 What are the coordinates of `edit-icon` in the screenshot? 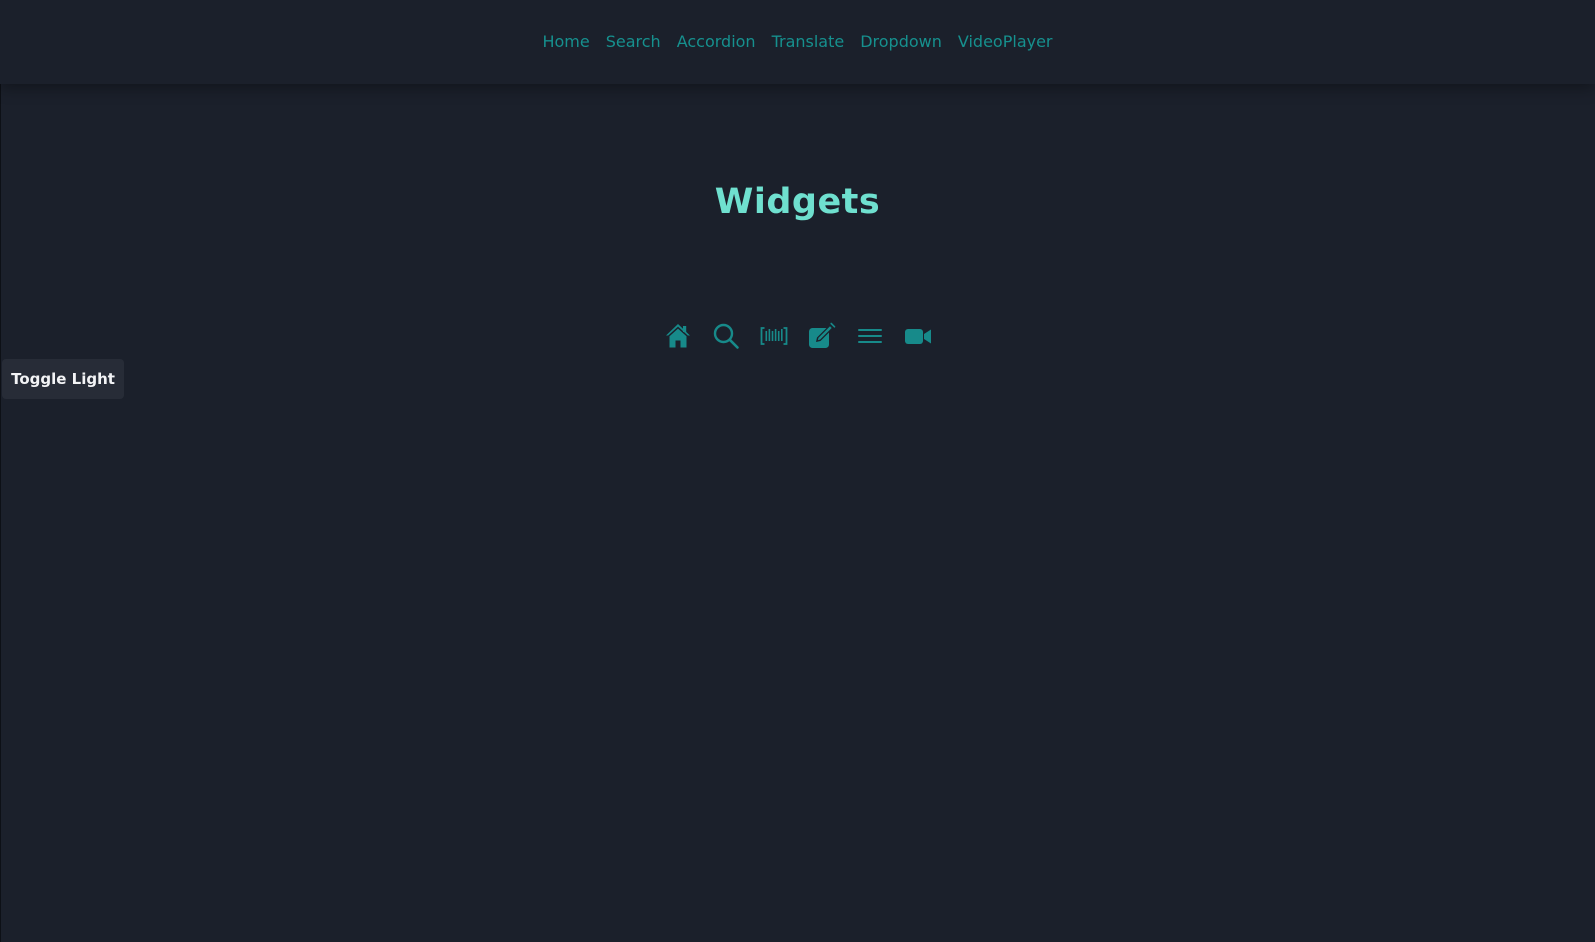 It's located at (822, 336).